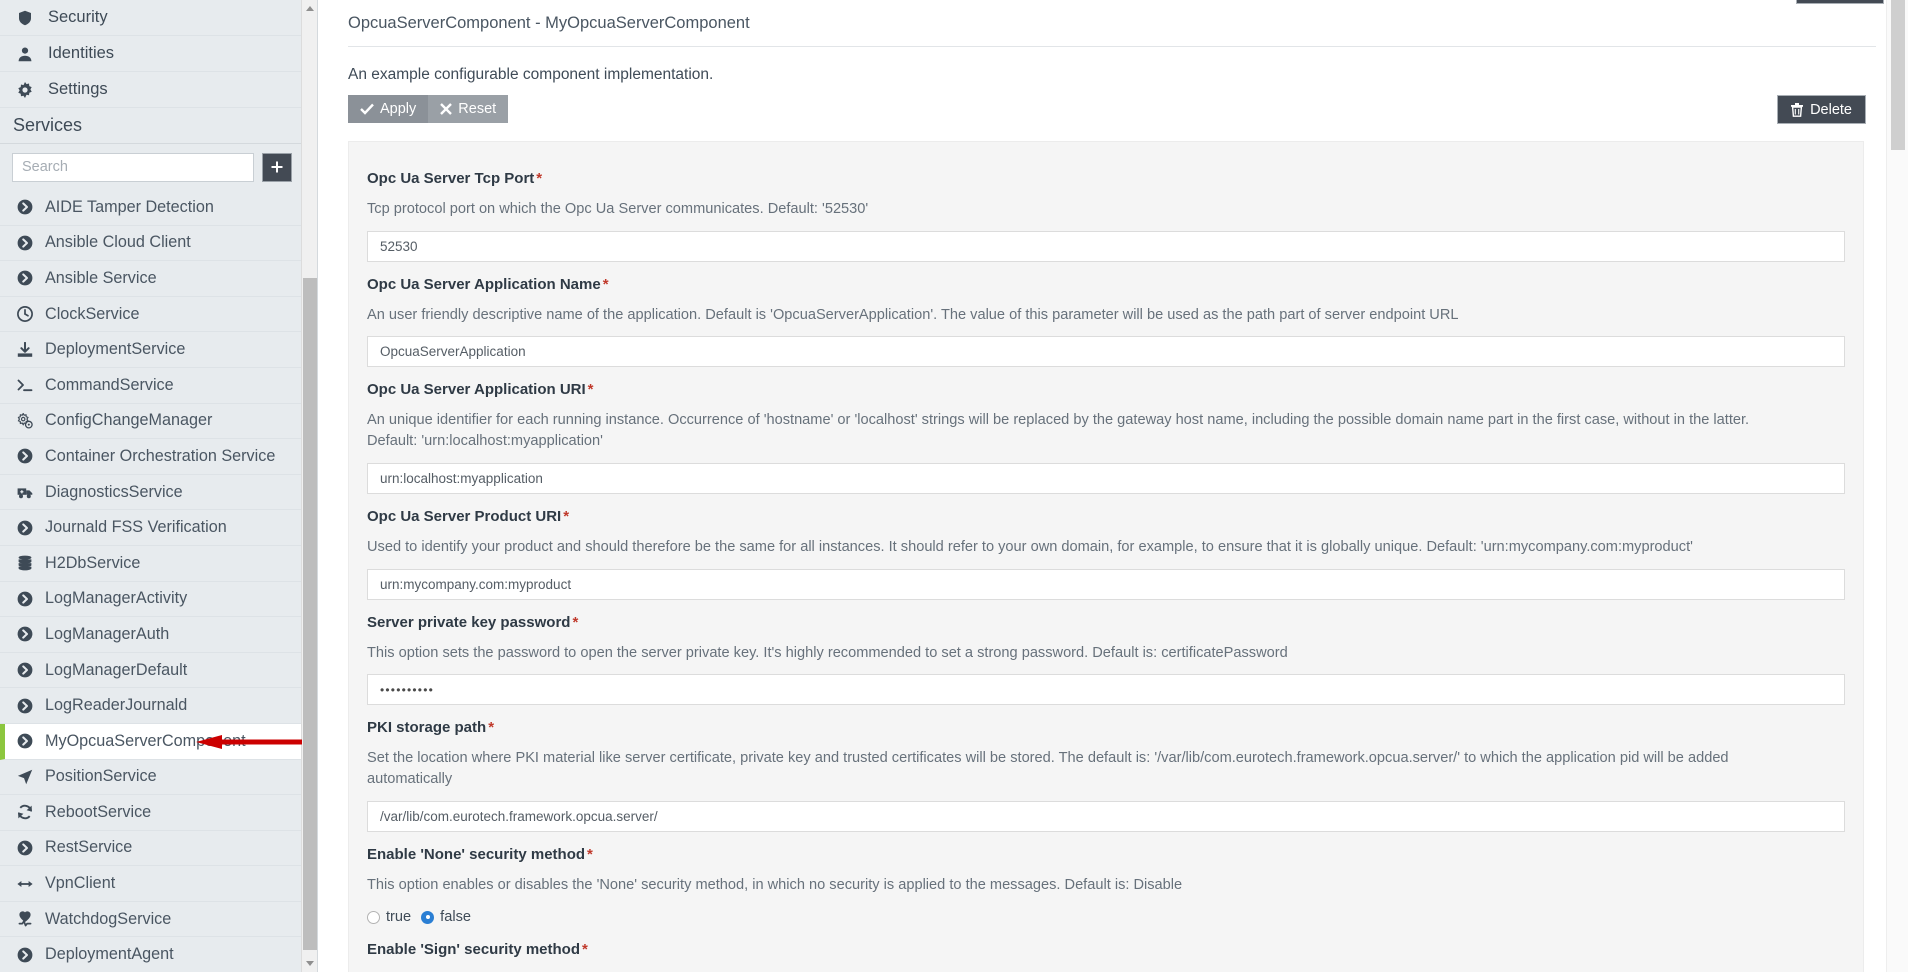  What do you see at coordinates (78, 89) in the screenshot?
I see `sidebar-item-label: Settings` at bounding box center [78, 89].